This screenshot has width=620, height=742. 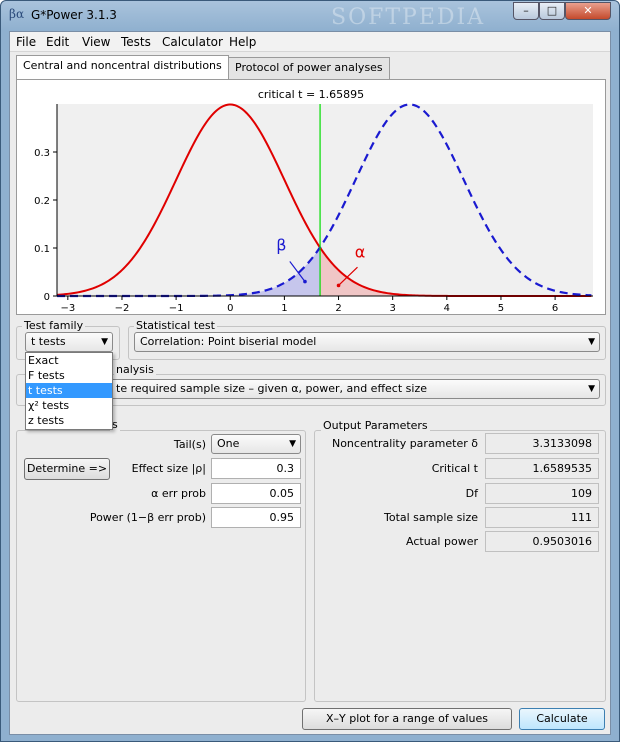 I want to click on critical-t-label: Critical t, so click(x=454, y=468).